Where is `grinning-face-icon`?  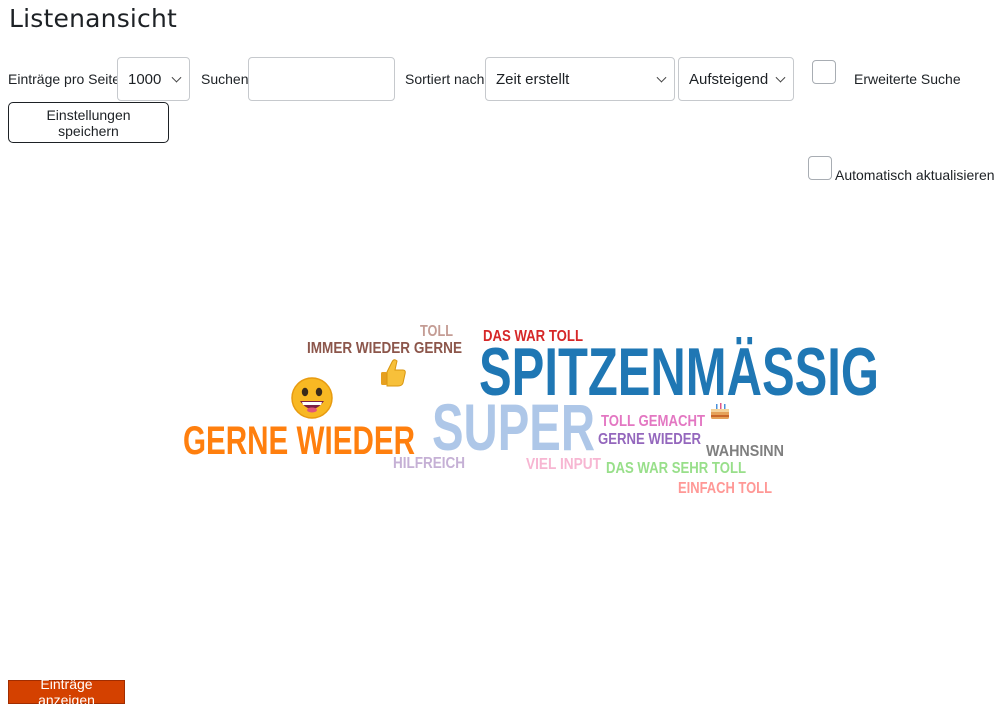 grinning-face-icon is located at coordinates (312, 398).